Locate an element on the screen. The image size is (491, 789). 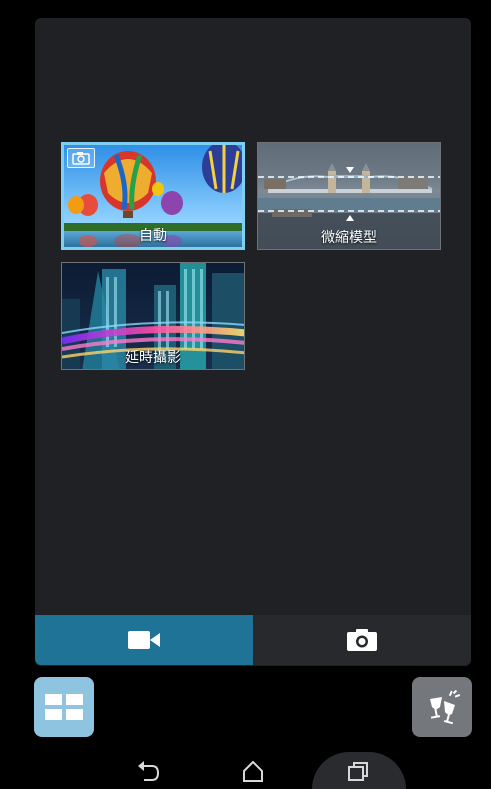
home-icon is located at coordinates (253, 771).